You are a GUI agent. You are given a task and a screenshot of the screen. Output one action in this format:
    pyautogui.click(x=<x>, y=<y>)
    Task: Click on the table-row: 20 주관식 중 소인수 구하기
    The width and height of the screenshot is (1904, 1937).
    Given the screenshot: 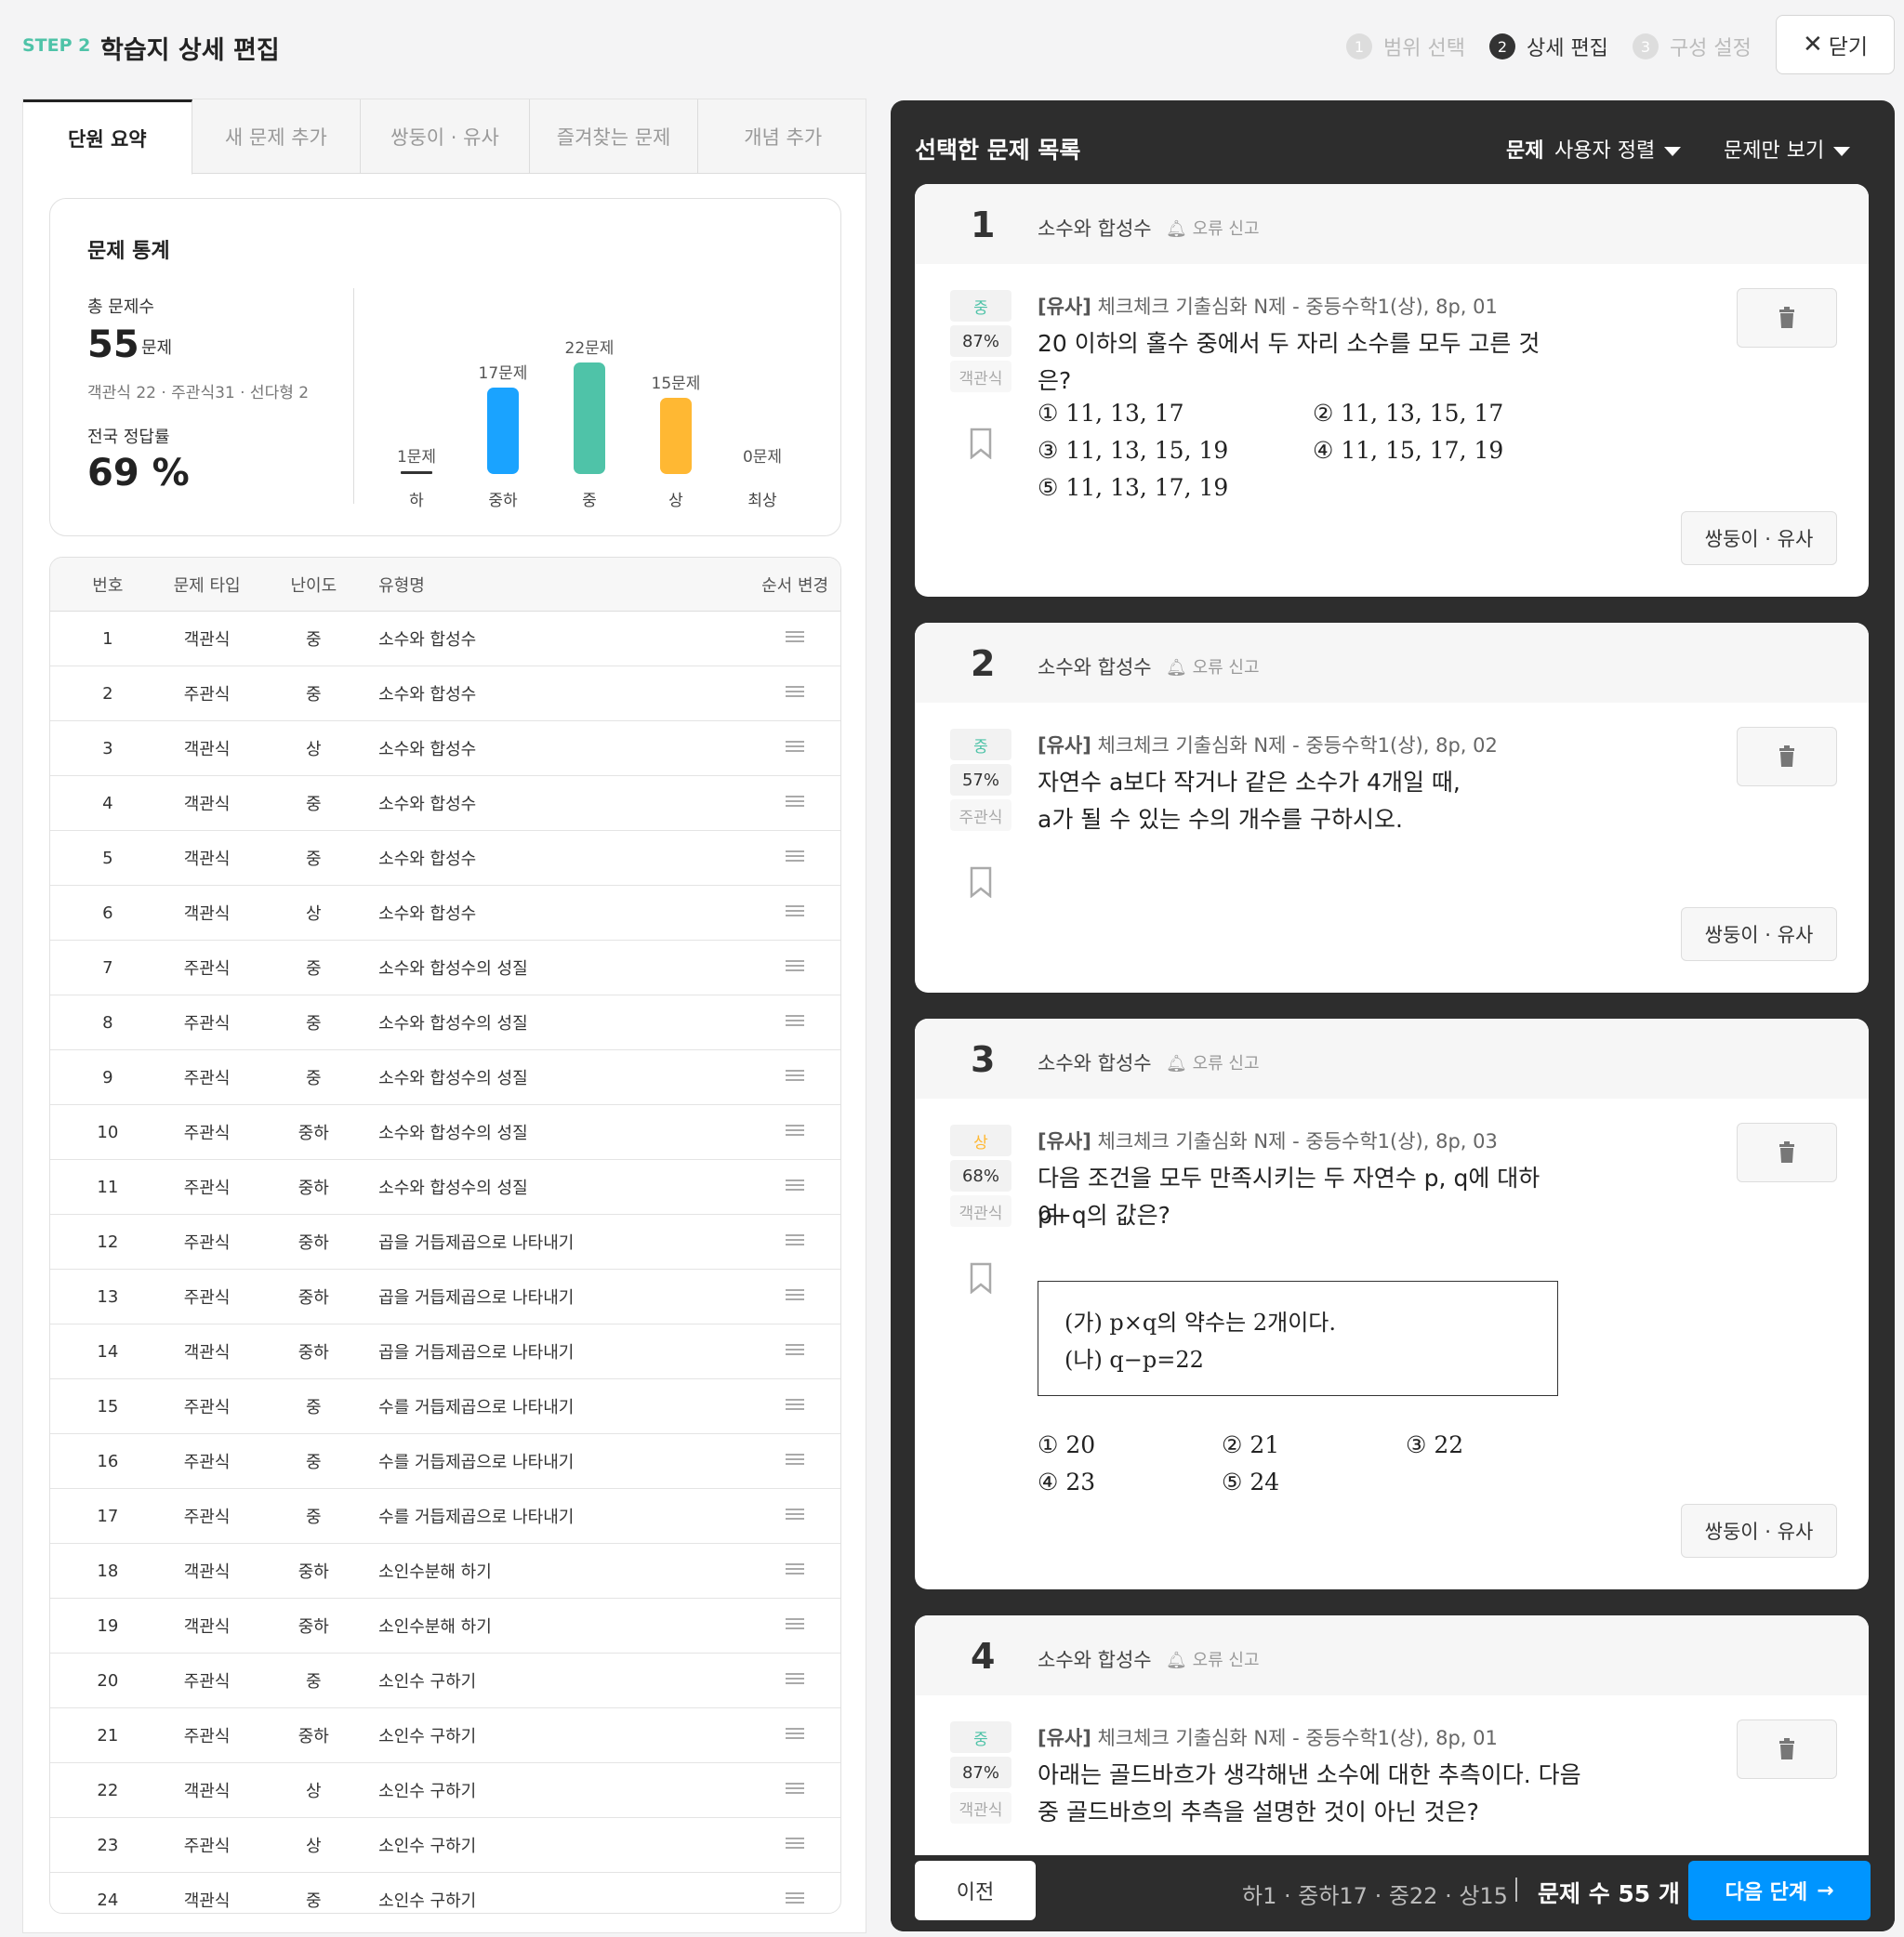 What is the action you would take?
    pyautogui.click(x=445, y=1681)
    